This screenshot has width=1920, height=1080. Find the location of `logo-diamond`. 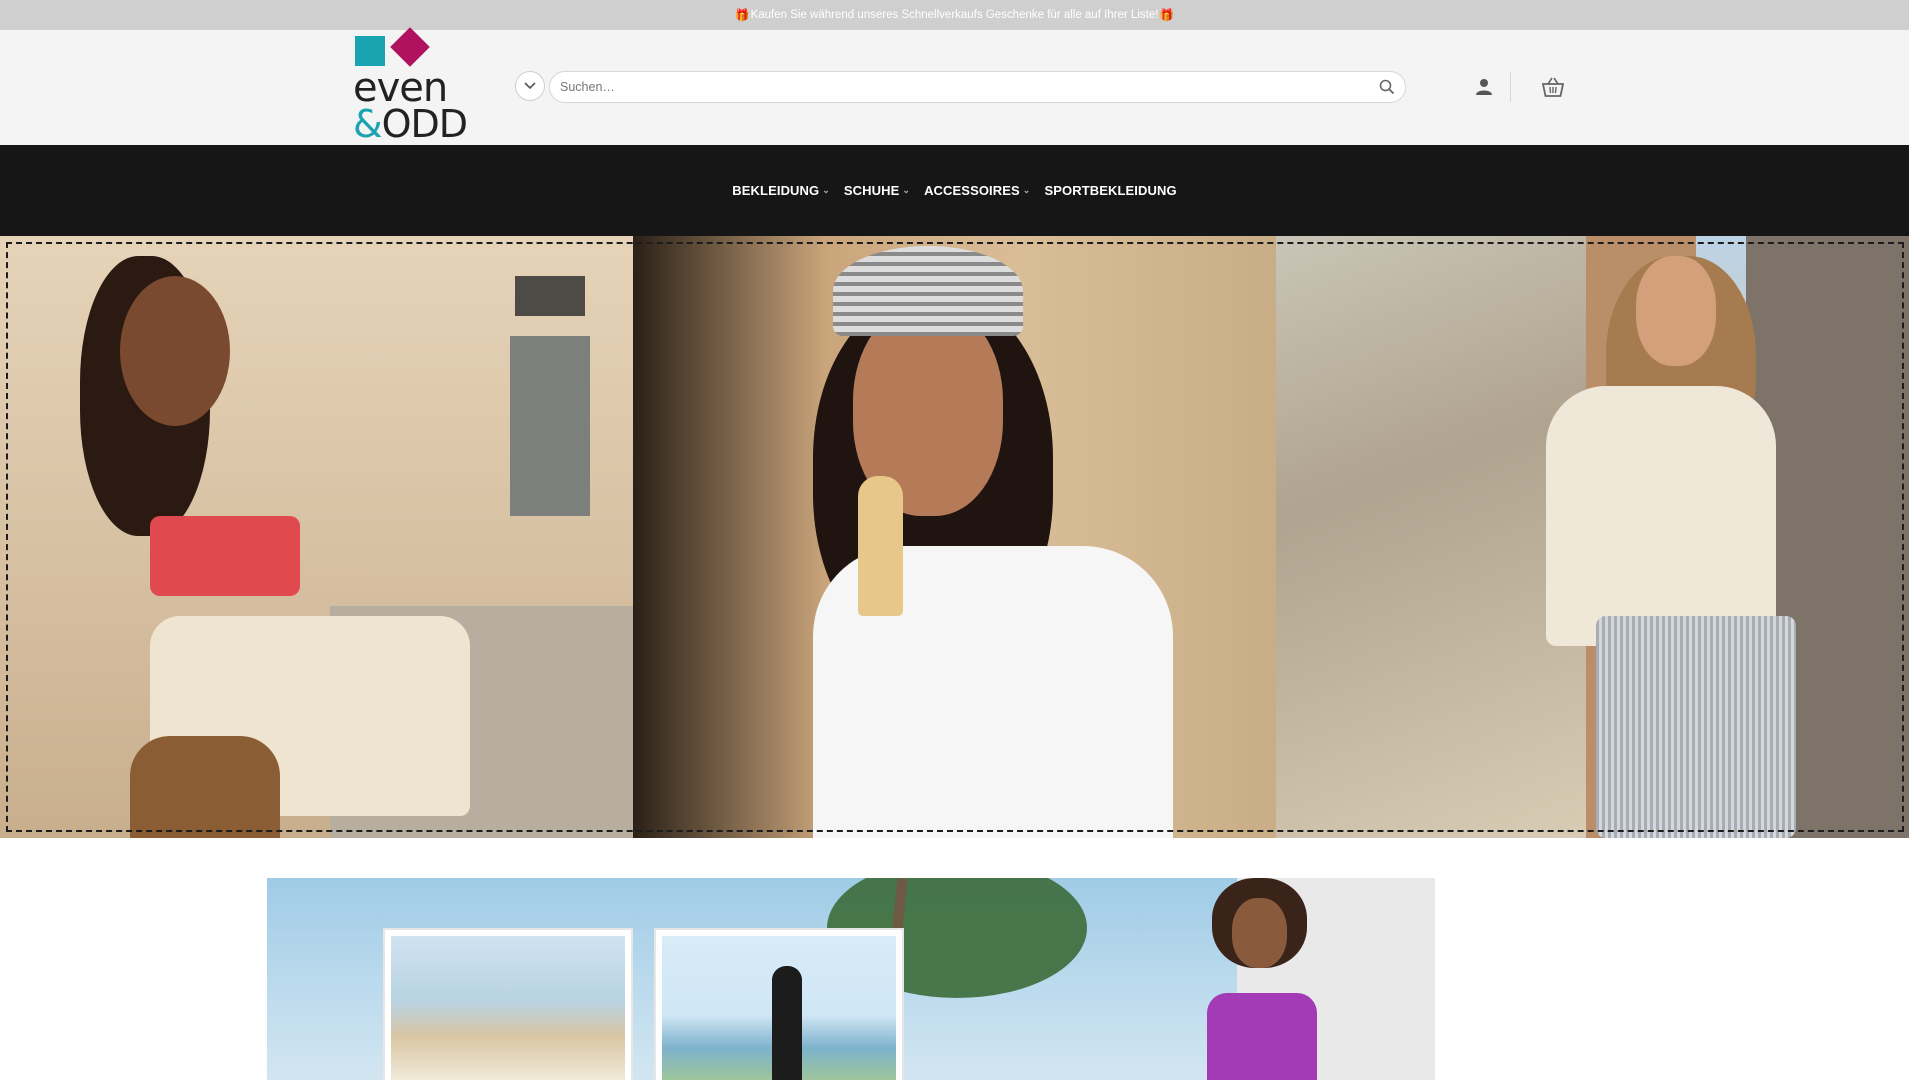

logo-diamond is located at coordinates (410, 47).